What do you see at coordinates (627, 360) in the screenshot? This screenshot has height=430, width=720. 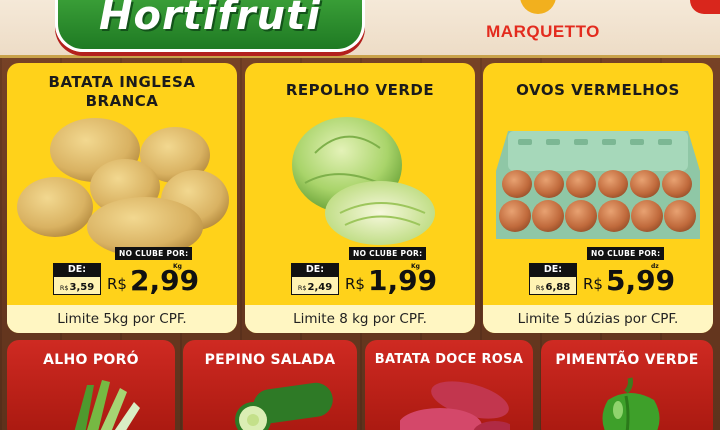 I see `product-title: PIMENTÃO VERDE` at bounding box center [627, 360].